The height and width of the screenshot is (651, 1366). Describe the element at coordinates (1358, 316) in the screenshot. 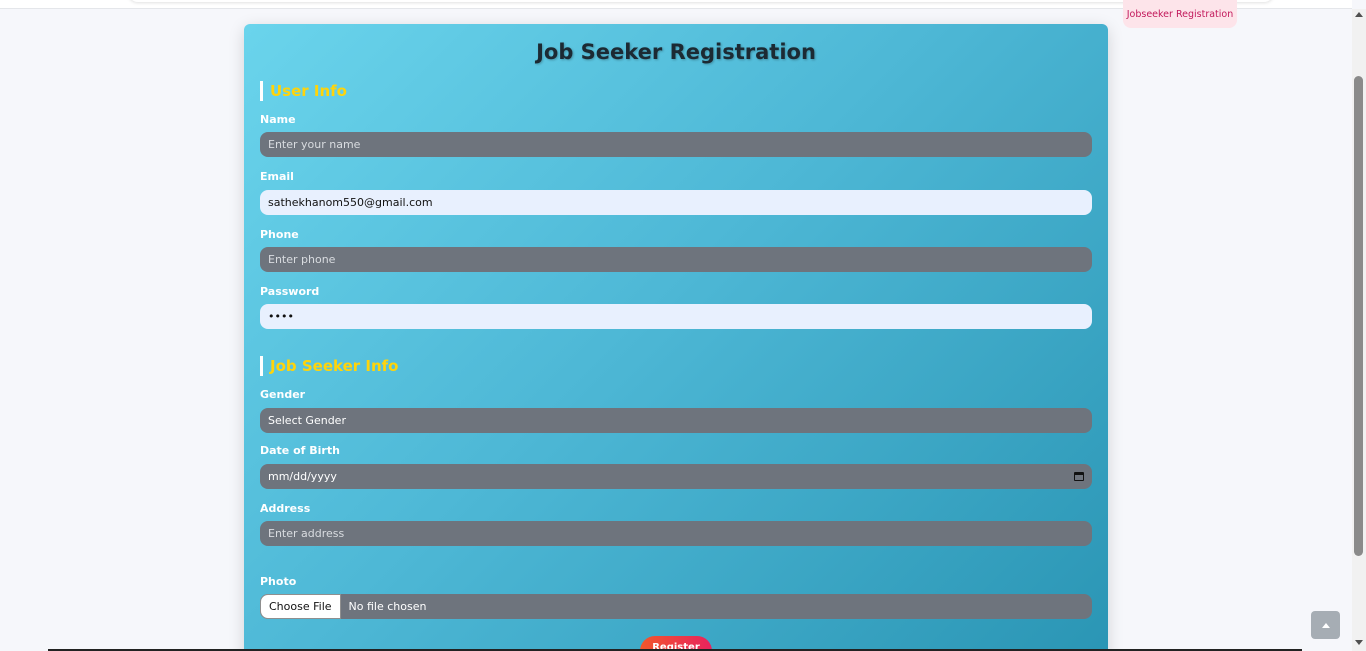

I see `scroll-thumb` at that location.